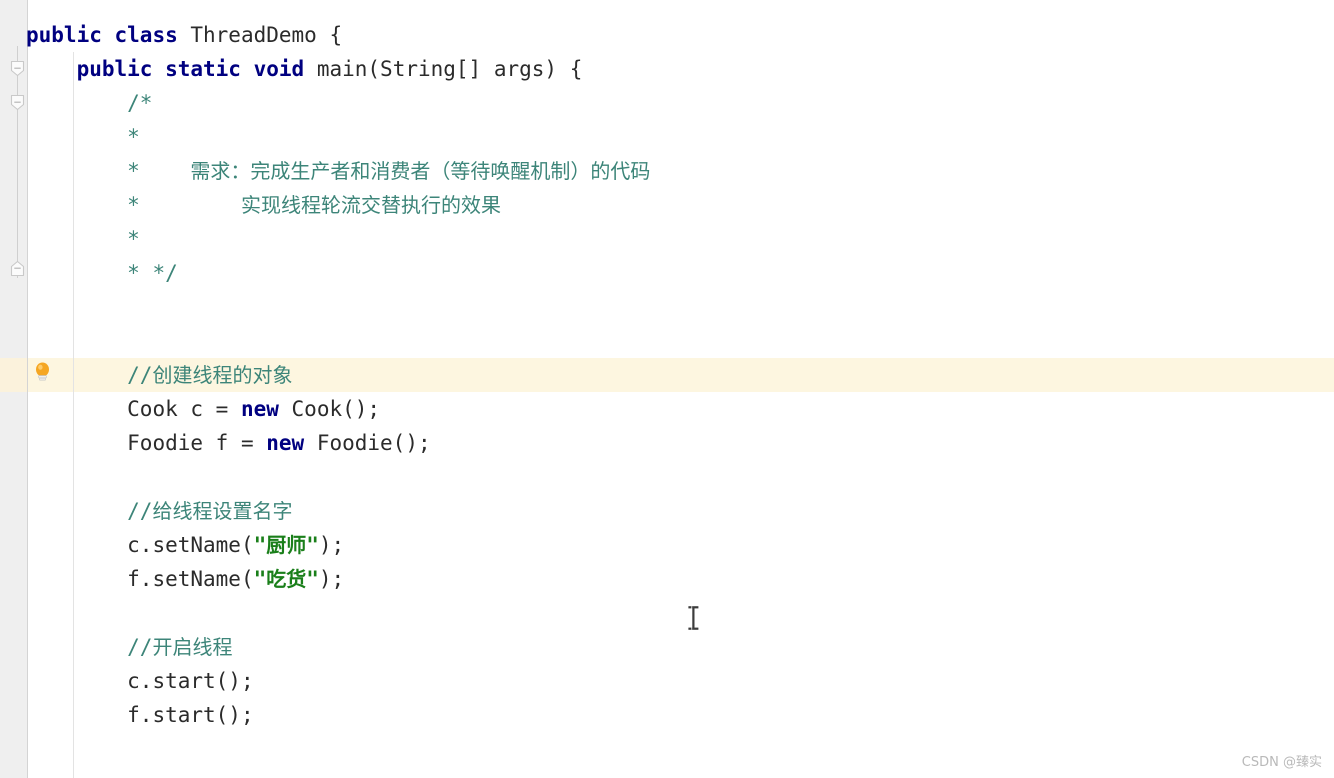  Describe the element at coordinates (209, 409) in the screenshot. I see `code-token: c =` at that location.